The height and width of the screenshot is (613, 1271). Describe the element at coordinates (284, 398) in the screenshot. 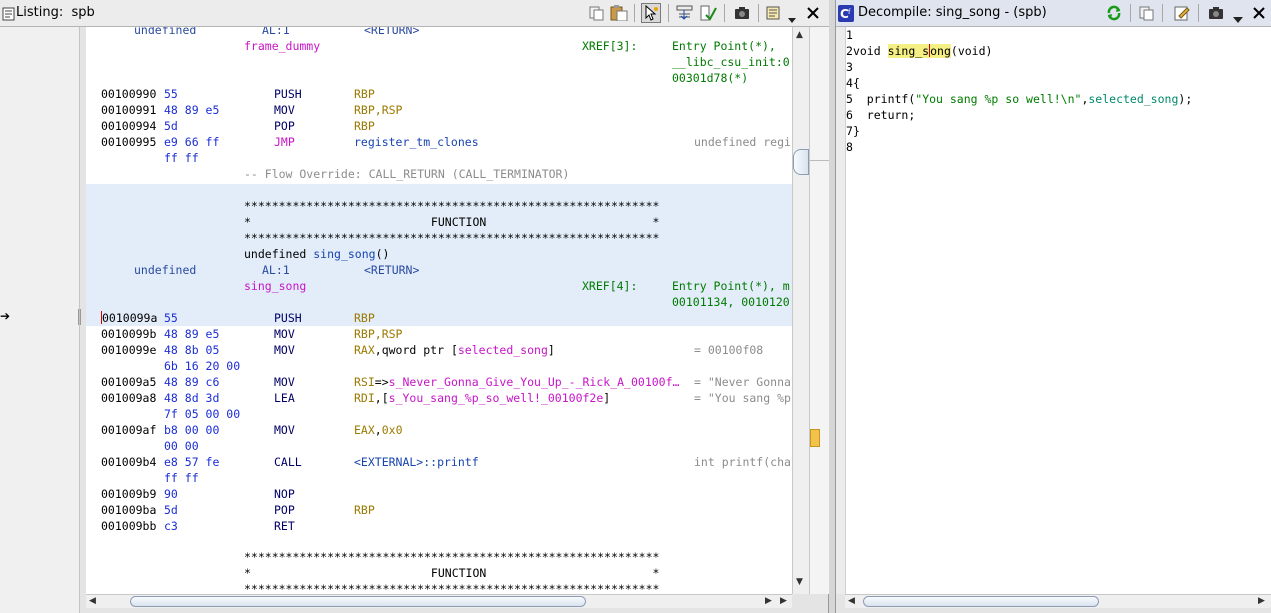

I see `instr-mnemonic: LEA` at that location.